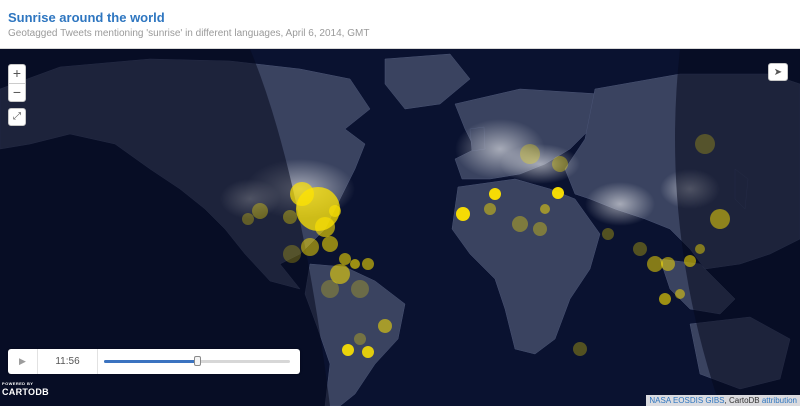 The width and height of the screenshot is (800, 406). I want to click on land-greenland, so click(427, 81).